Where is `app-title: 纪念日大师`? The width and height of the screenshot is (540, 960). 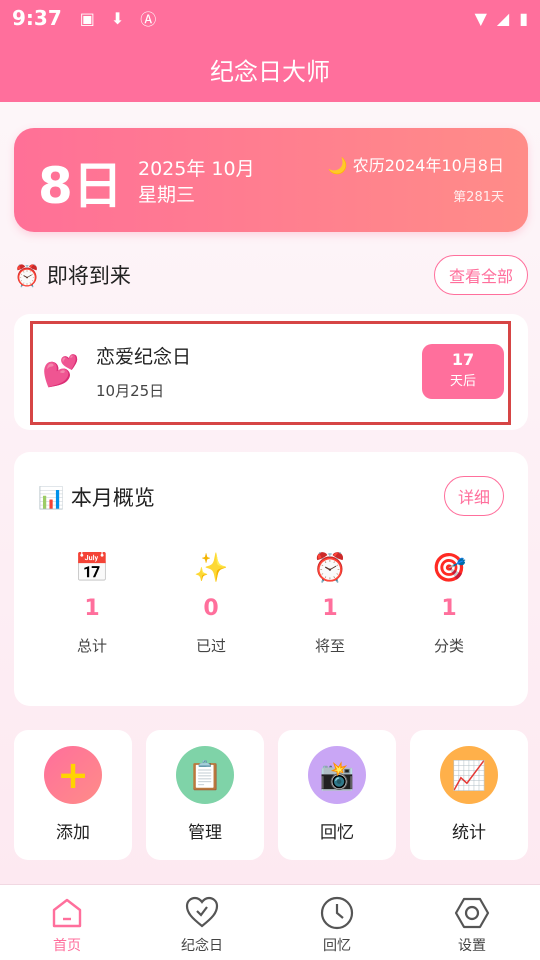
app-title: 纪念日大师 is located at coordinates (270, 71).